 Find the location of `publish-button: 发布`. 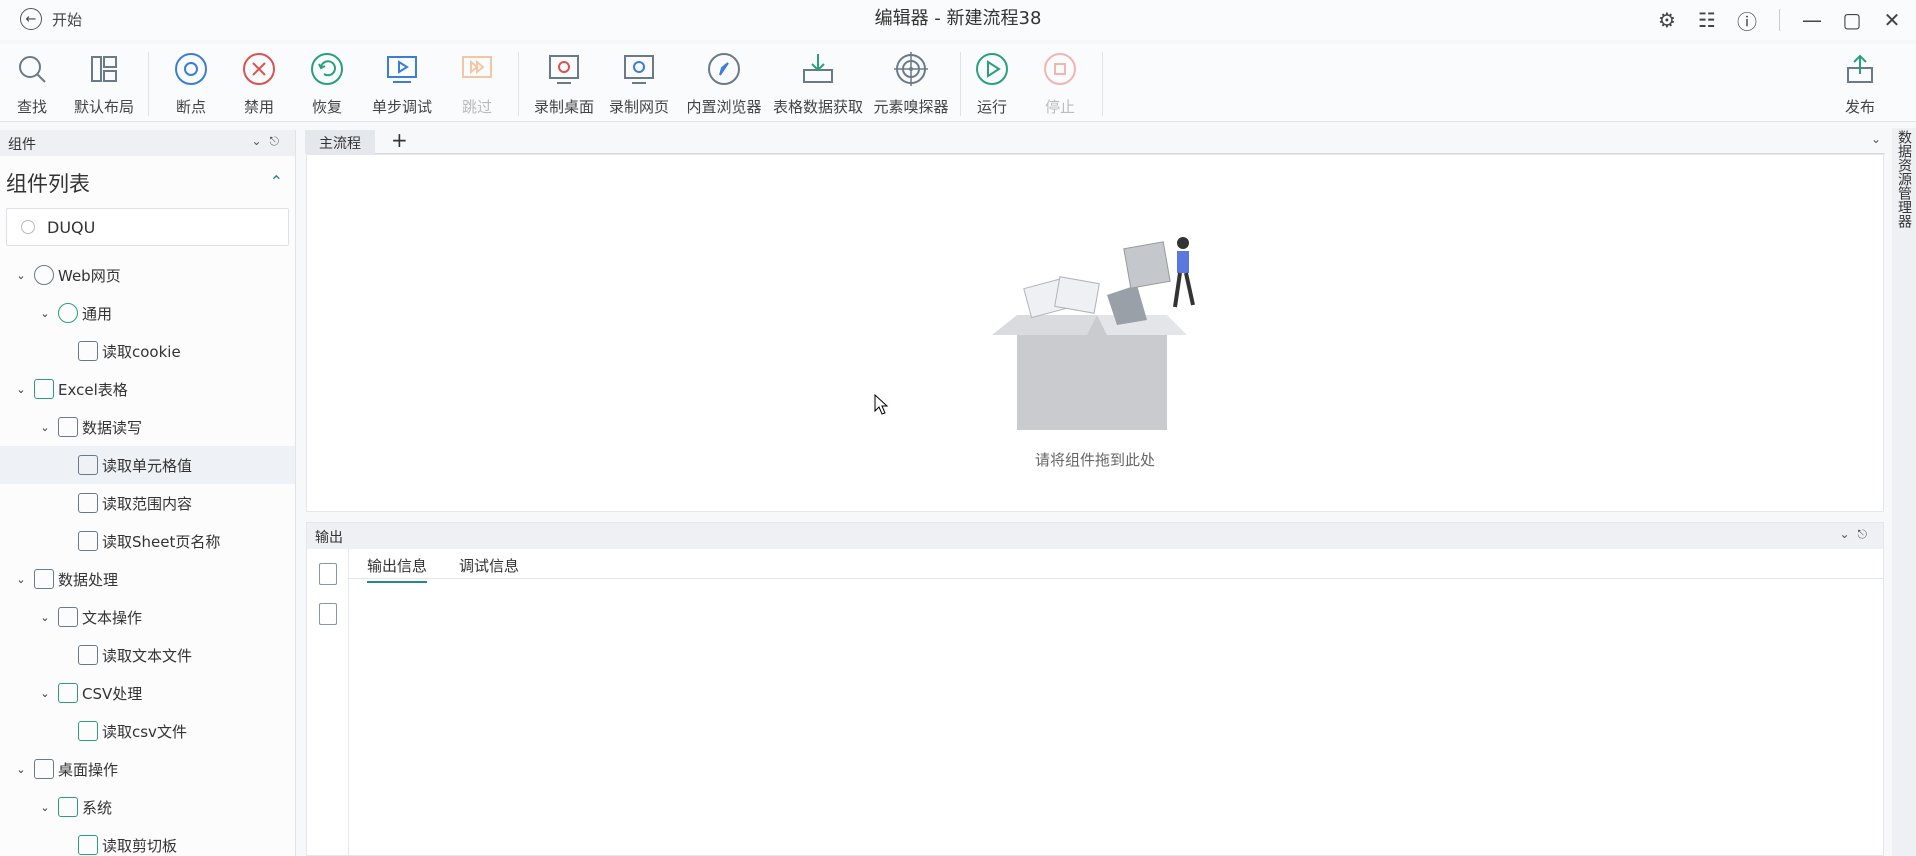

publish-button: 发布 is located at coordinates (1860, 83).